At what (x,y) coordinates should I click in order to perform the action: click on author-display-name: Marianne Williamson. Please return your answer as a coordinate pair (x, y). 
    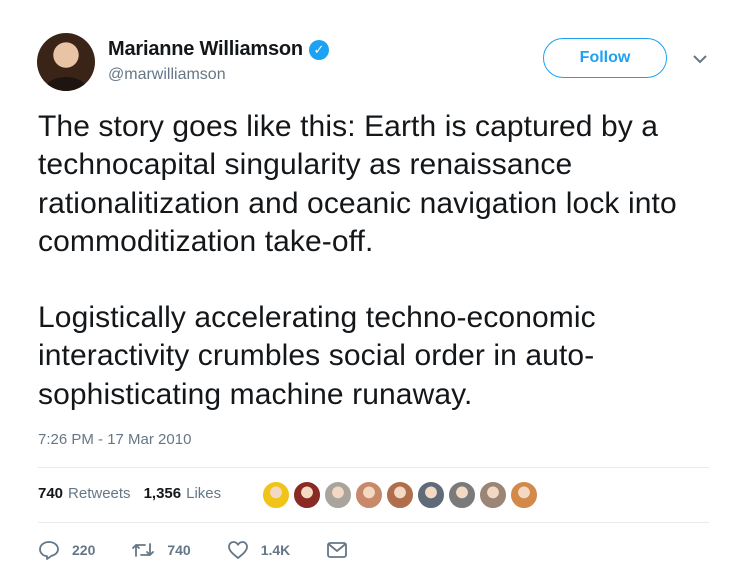
    Looking at the image, I should click on (205, 49).